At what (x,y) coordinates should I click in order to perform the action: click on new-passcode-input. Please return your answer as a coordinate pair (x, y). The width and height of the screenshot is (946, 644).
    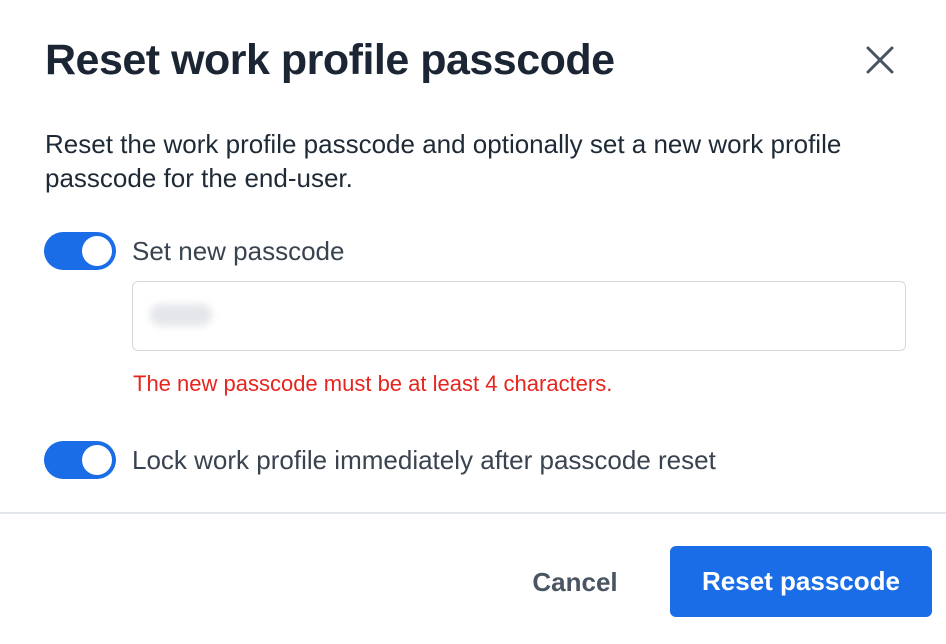
    Looking at the image, I should click on (519, 316).